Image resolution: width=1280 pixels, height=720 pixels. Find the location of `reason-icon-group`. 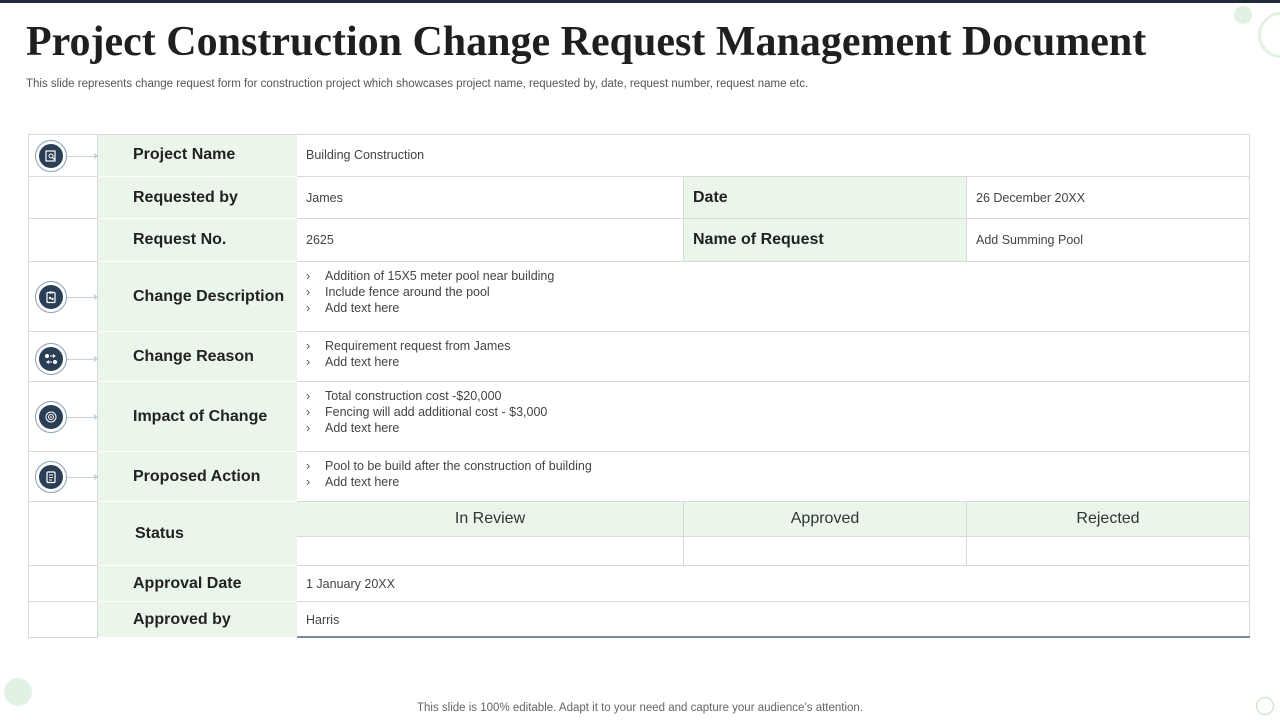

reason-icon-group is located at coordinates (63, 359).